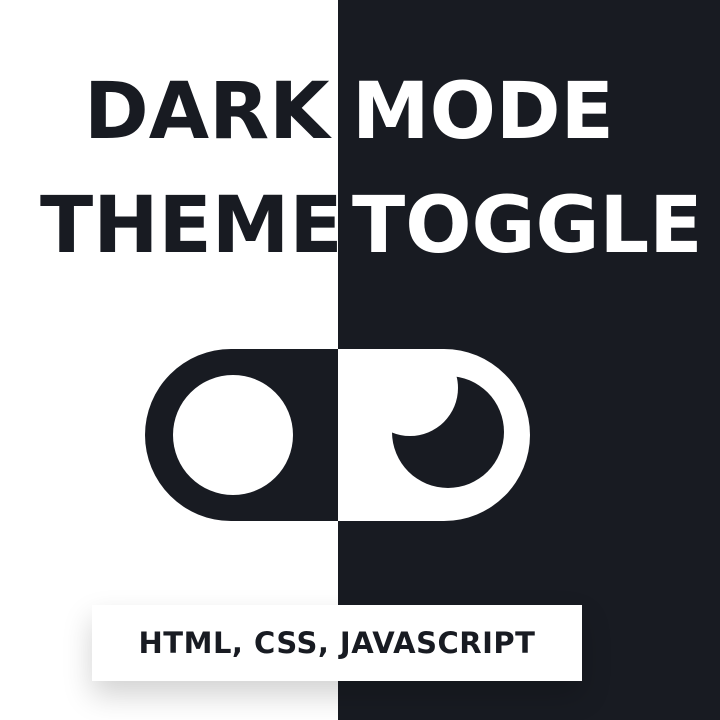 This screenshot has height=720, width=720. I want to click on circle-icon, so click(233, 435).